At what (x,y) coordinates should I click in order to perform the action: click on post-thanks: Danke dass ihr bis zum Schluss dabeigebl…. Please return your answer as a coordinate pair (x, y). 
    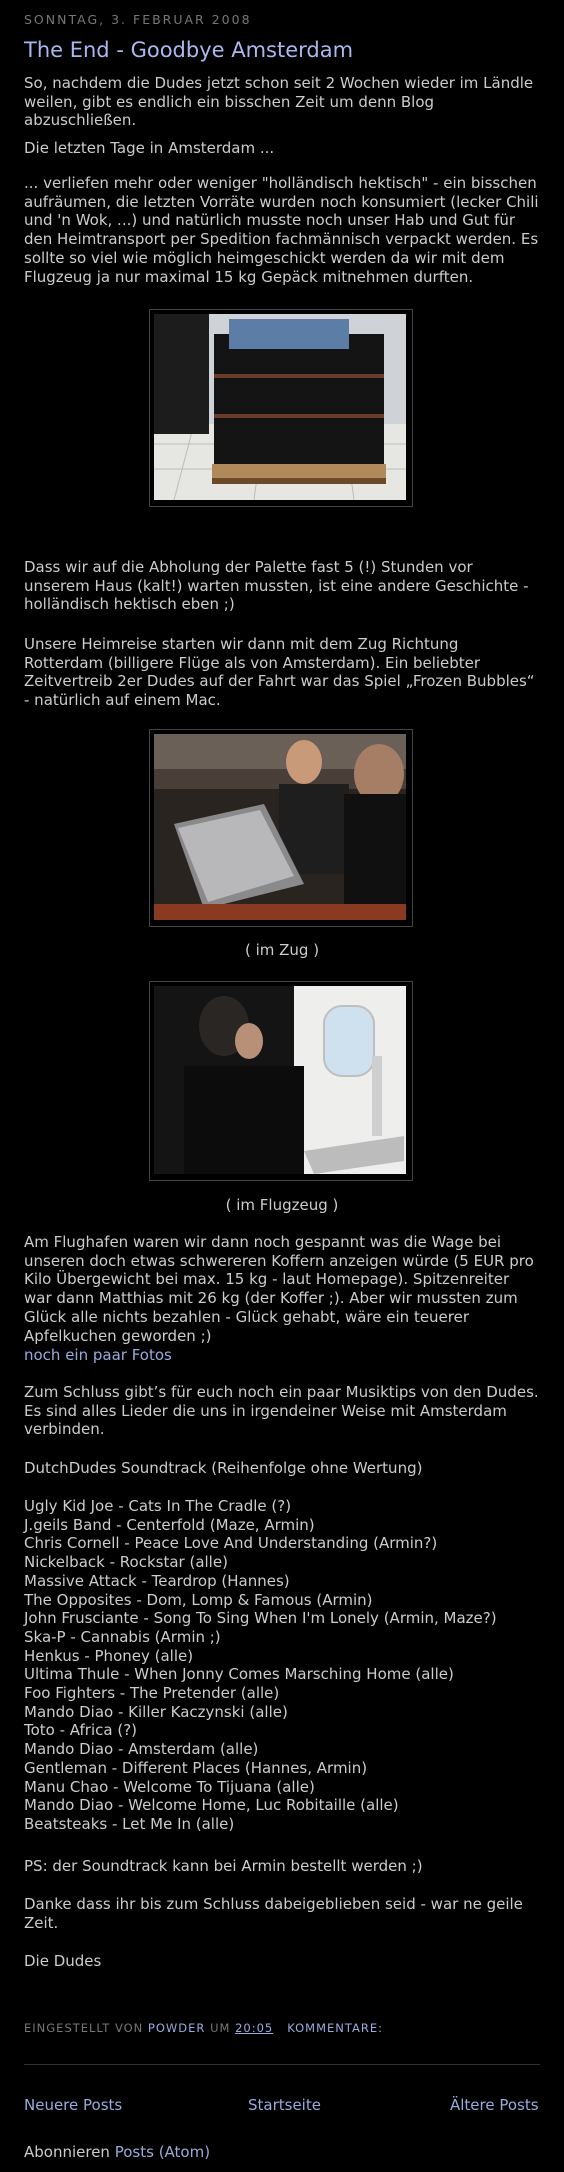
    Looking at the image, I should click on (273, 1913).